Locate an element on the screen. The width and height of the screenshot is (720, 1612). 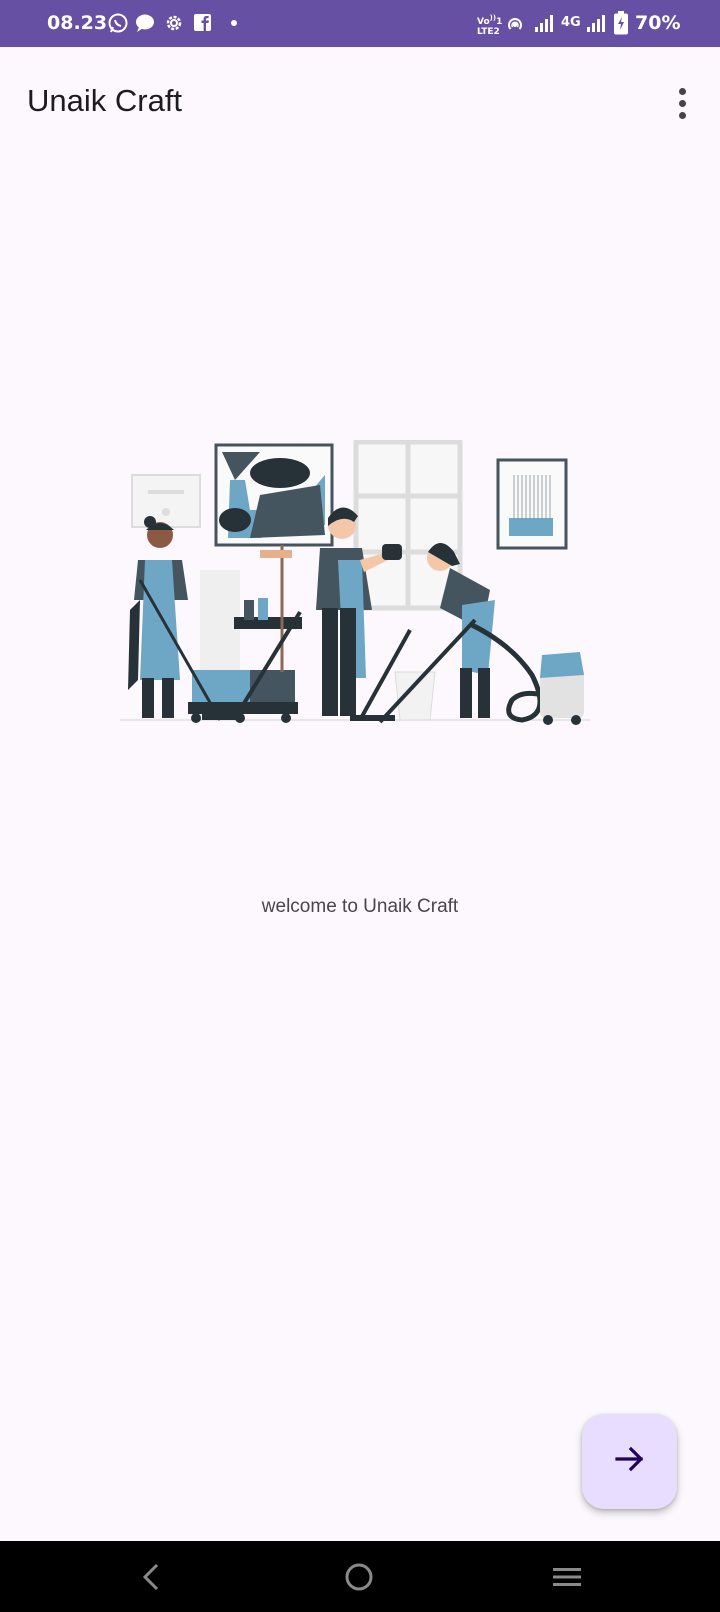
whatsapp-icon is located at coordinates (118, 23).